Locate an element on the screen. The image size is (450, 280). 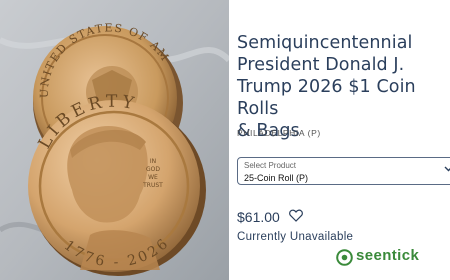
select-value: 25-Coin Roll (P) is located at coordinates (276, 178).